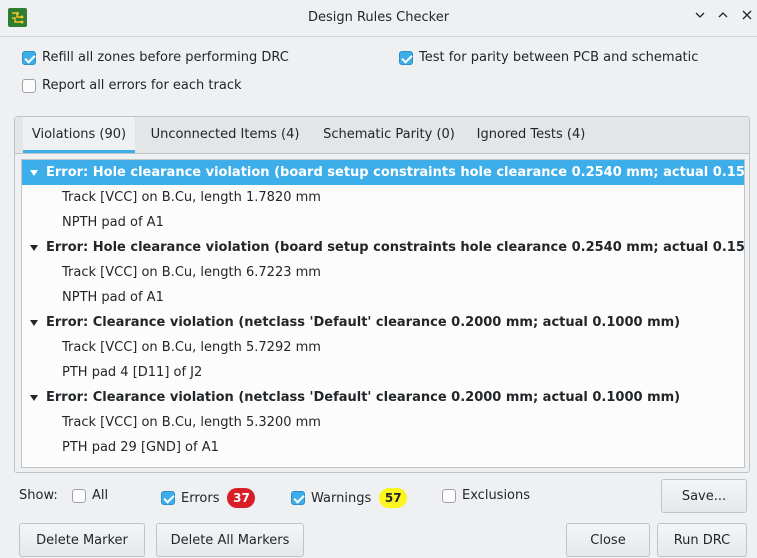  I want to click on tab-ignored-tests: Ignored Tests (4), so click(531, 134).